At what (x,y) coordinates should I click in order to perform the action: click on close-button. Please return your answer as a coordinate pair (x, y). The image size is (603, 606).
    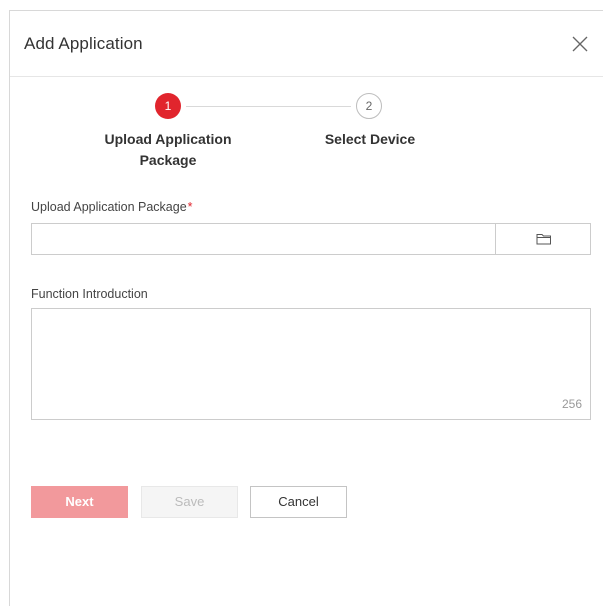
    Looking at the image, I should click on (580, 44).